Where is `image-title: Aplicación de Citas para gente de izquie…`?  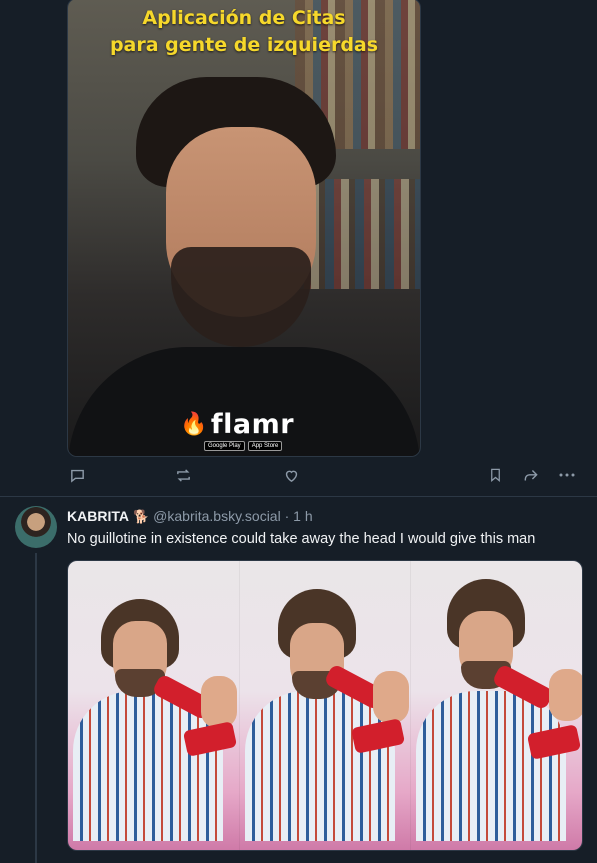 image-title: Aplicación de Citas para gente de izquie… is located at coordinates (244, 32).